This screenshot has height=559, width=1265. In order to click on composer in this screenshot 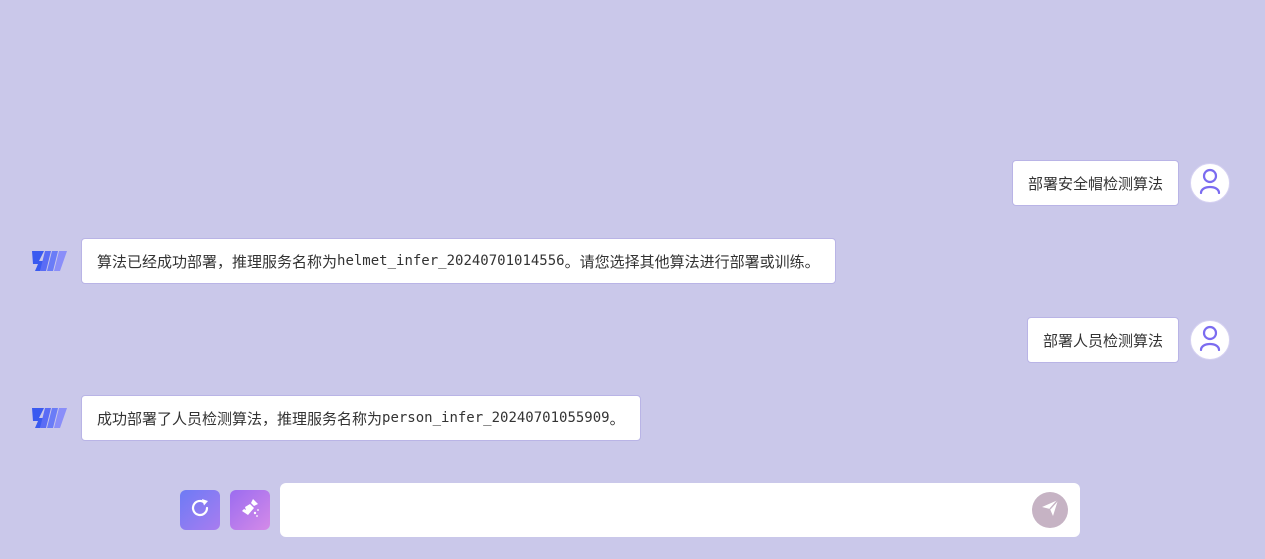, I will do `click(630, 510)`.